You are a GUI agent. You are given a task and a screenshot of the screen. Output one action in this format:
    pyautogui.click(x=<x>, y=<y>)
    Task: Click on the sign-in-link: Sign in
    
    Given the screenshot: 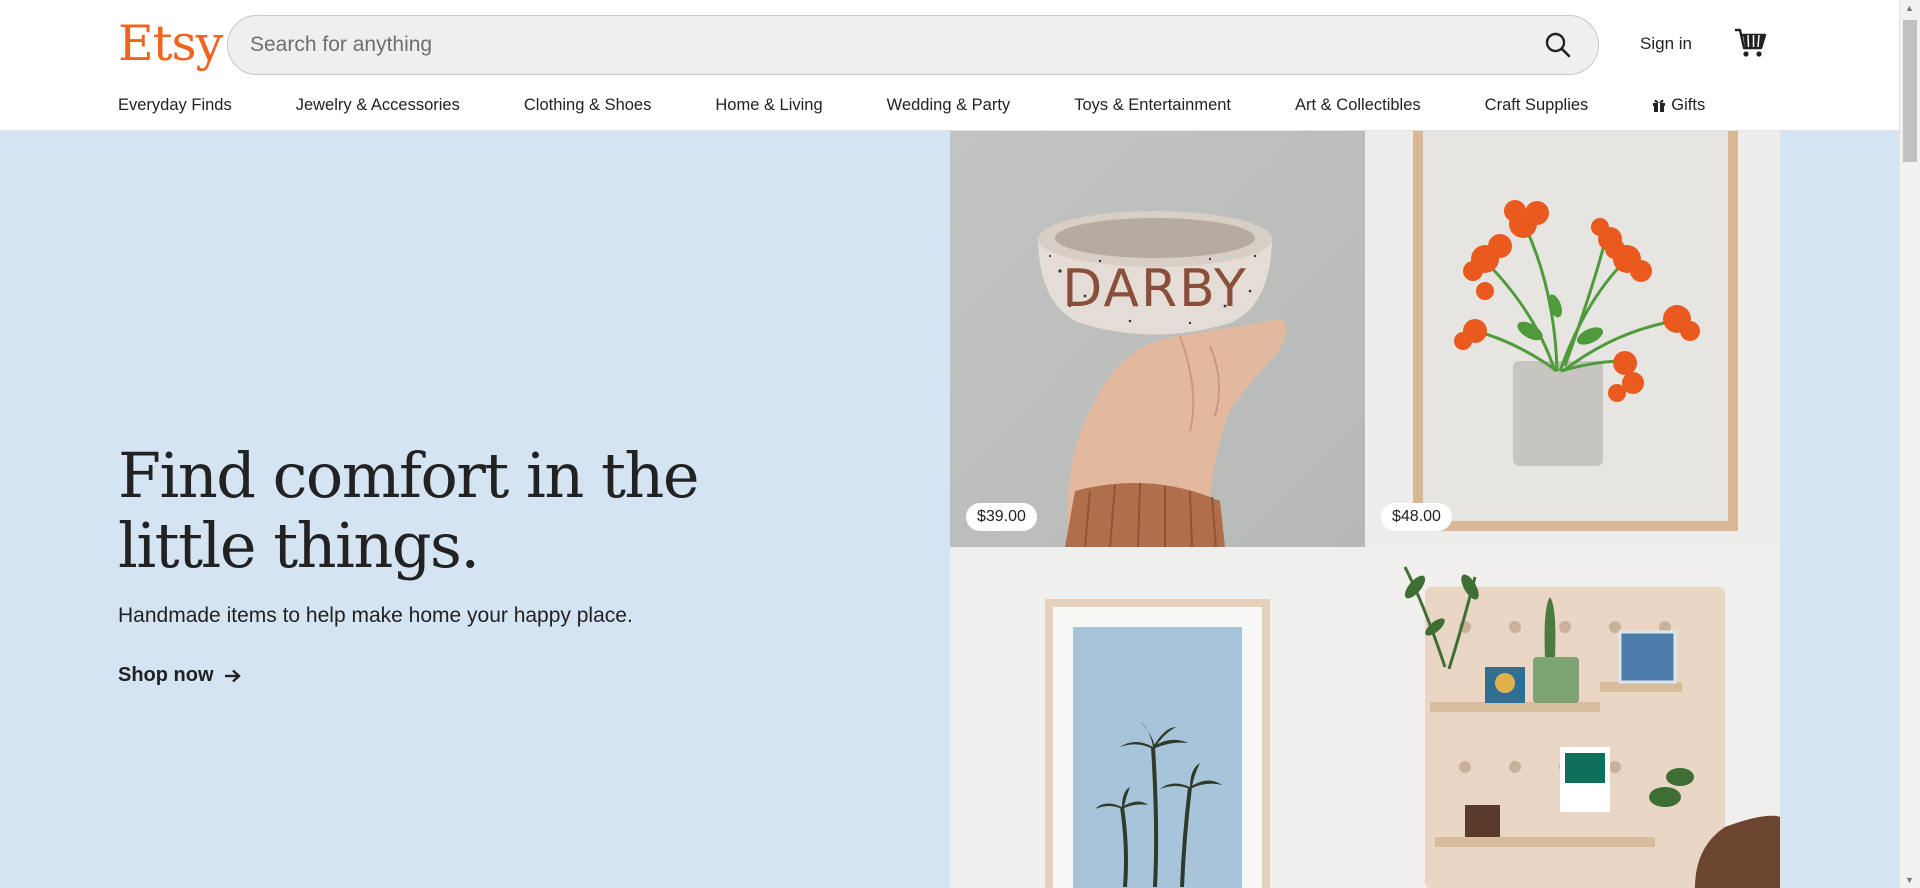 What is the action you would take?
    pyautogui.click(x=1666, y=44)
    